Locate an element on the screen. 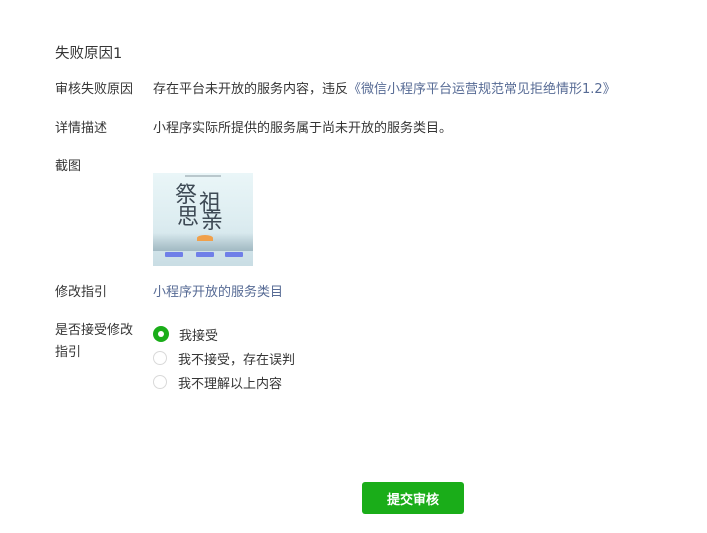  radio-reject-label: 我不接受，存在误判 is located at coordinates (237, 360).